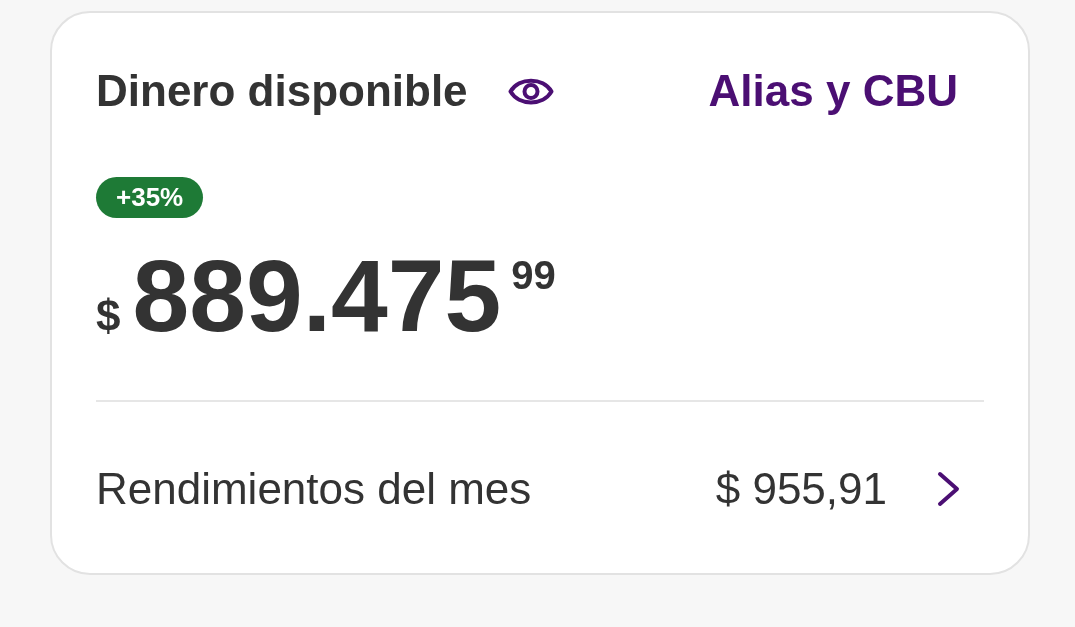  Describe the element at coordinates (948, 489) in the screenshot. I see `chevron-right-icon` at that location.